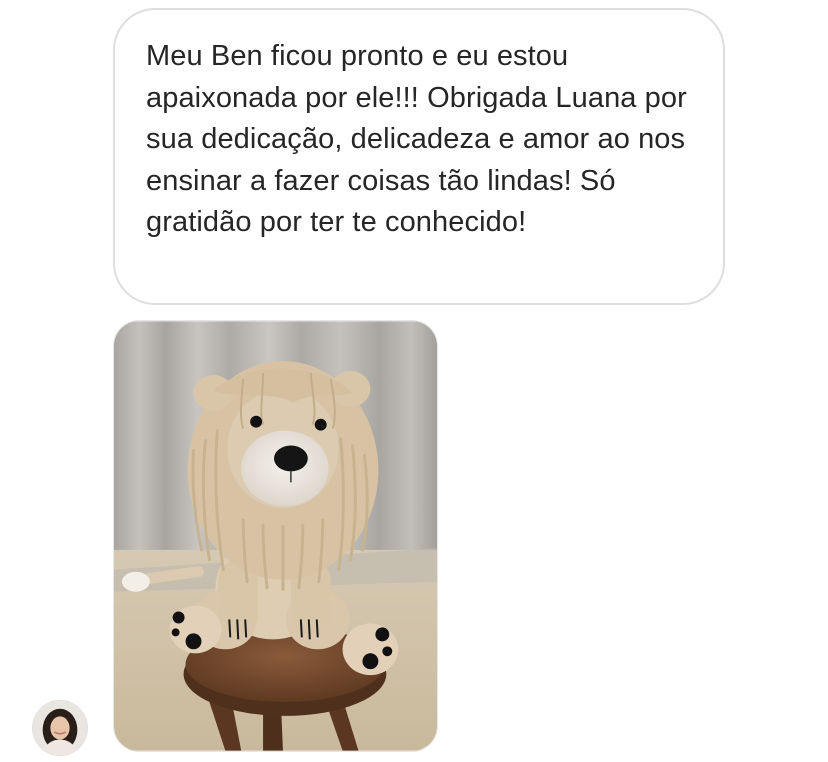 This screenshot has height=762, width=828. I want to click on avatar-icon, so click(60, 728).